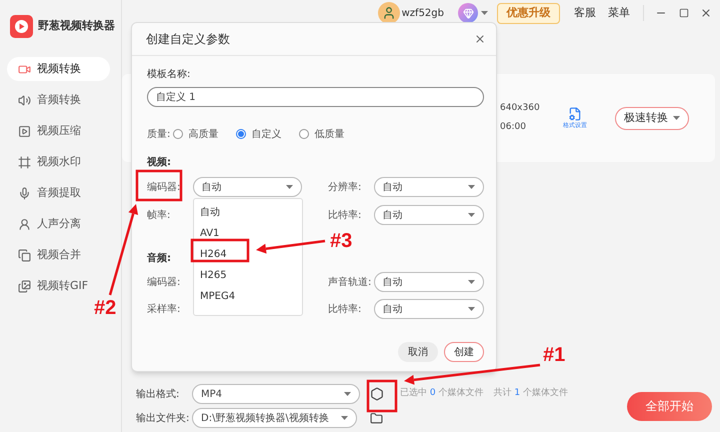  What do you see at coordinates (345, 187) in the screenshot?
I see `field-label: 分辨率:` at bounding box center [345, 187].